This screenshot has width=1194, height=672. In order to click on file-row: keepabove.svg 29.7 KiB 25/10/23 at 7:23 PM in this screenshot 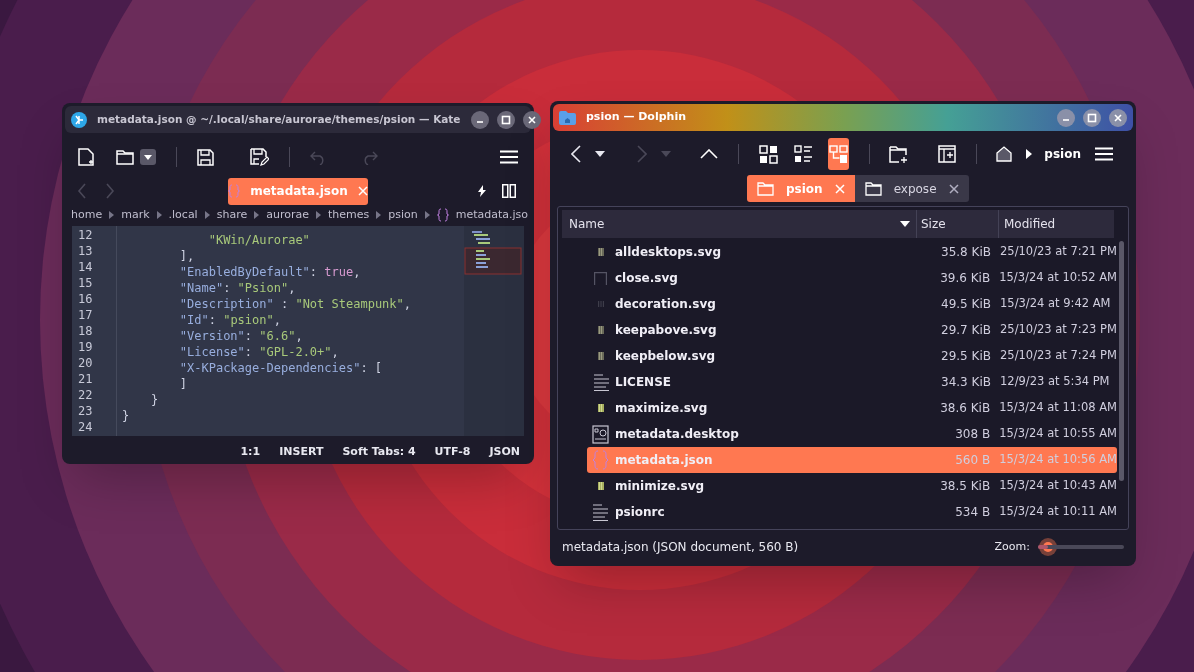, I will do `click(852, 330)`.